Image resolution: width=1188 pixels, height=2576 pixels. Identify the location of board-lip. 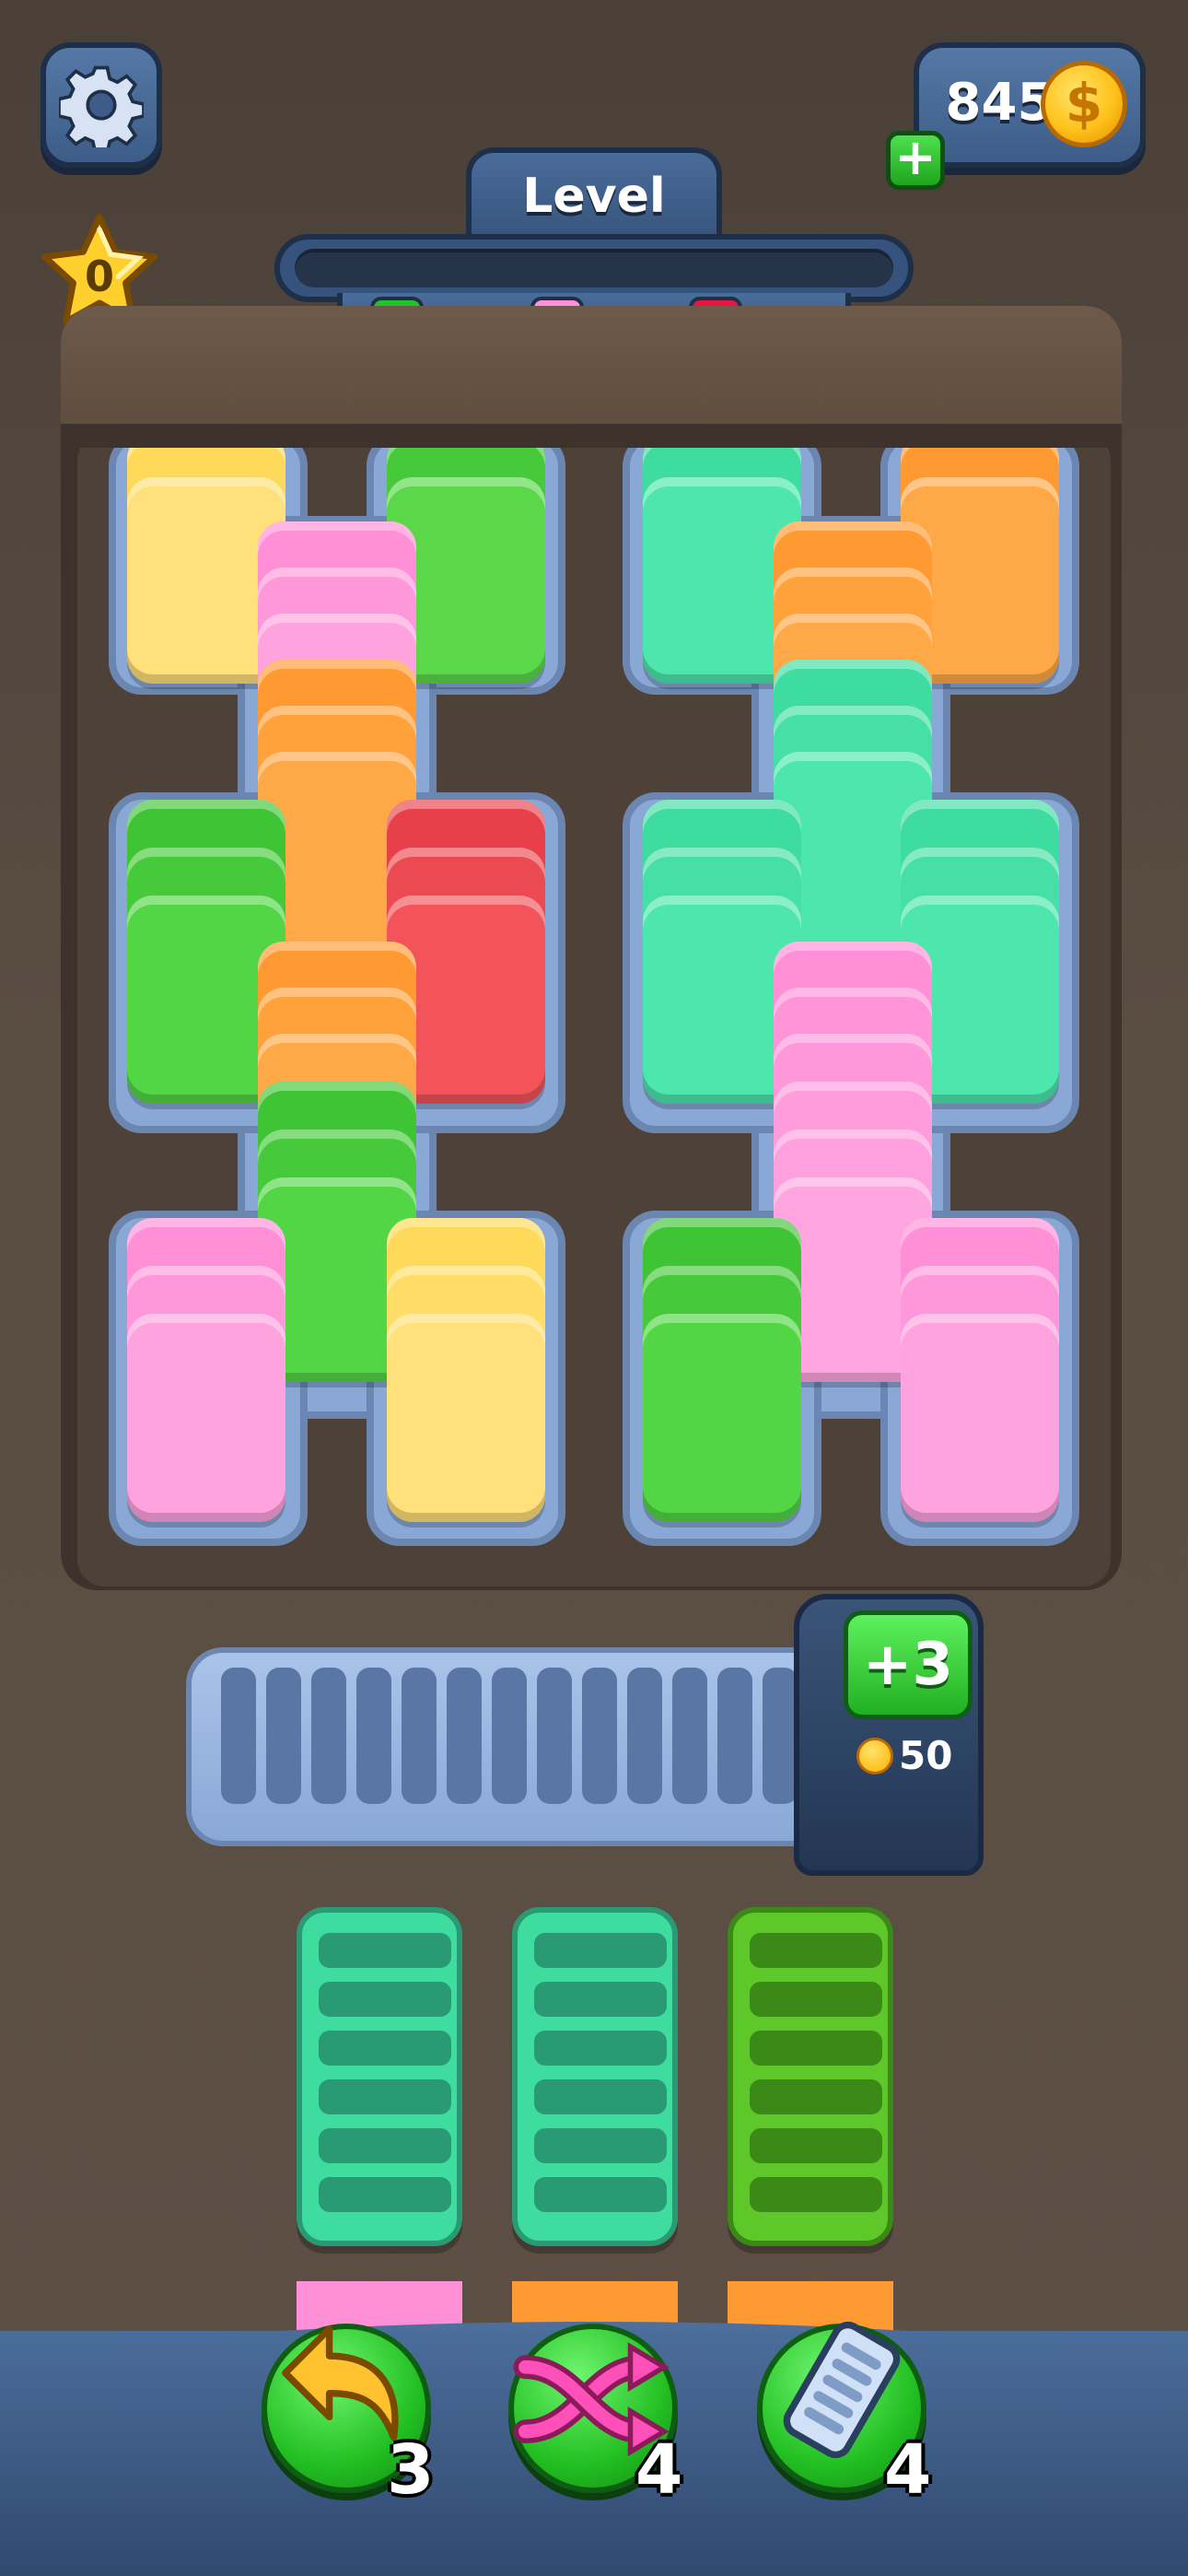
(591, 370).